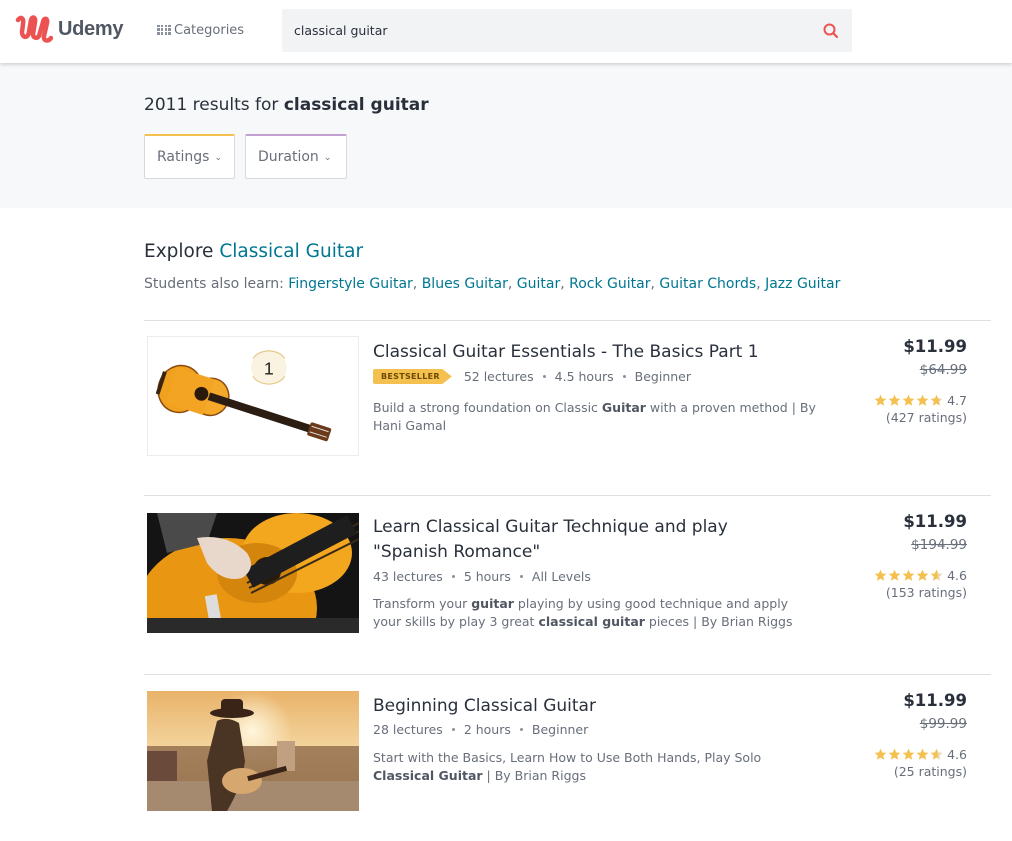 The height and width of the screenshot is (841, 1012). What do you see at coordinates (408, 729) in the screenshot?
I see `lecture-count: 28 lectures` at bounding box center [408, 729].